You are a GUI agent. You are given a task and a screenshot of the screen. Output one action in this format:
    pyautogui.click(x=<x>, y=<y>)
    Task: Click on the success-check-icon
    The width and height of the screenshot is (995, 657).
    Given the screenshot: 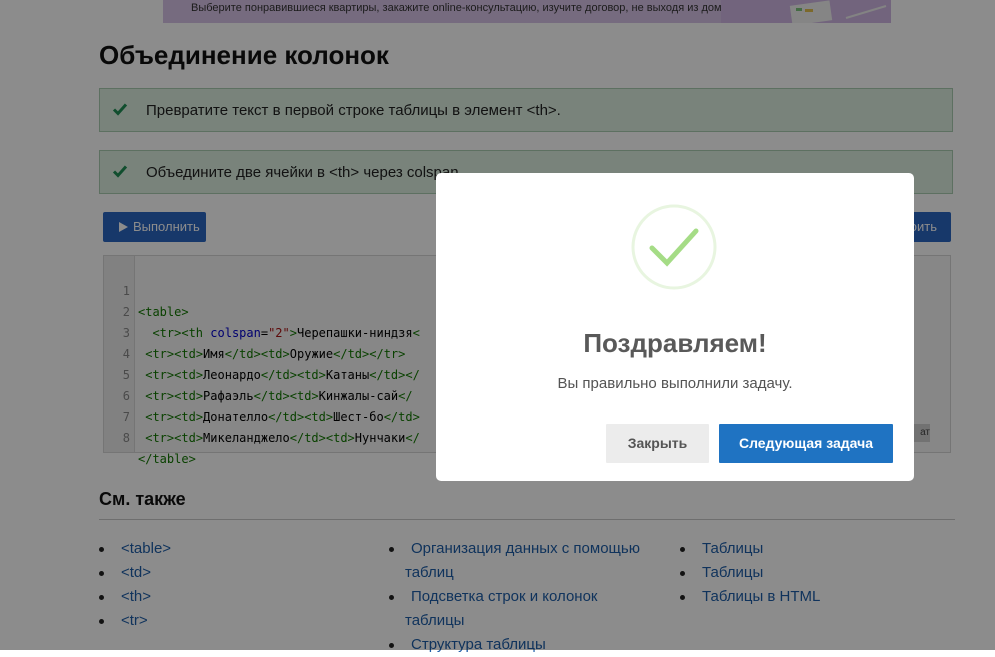 What is the action you would take?
    pyautogui.click(x=674, y=247)
    